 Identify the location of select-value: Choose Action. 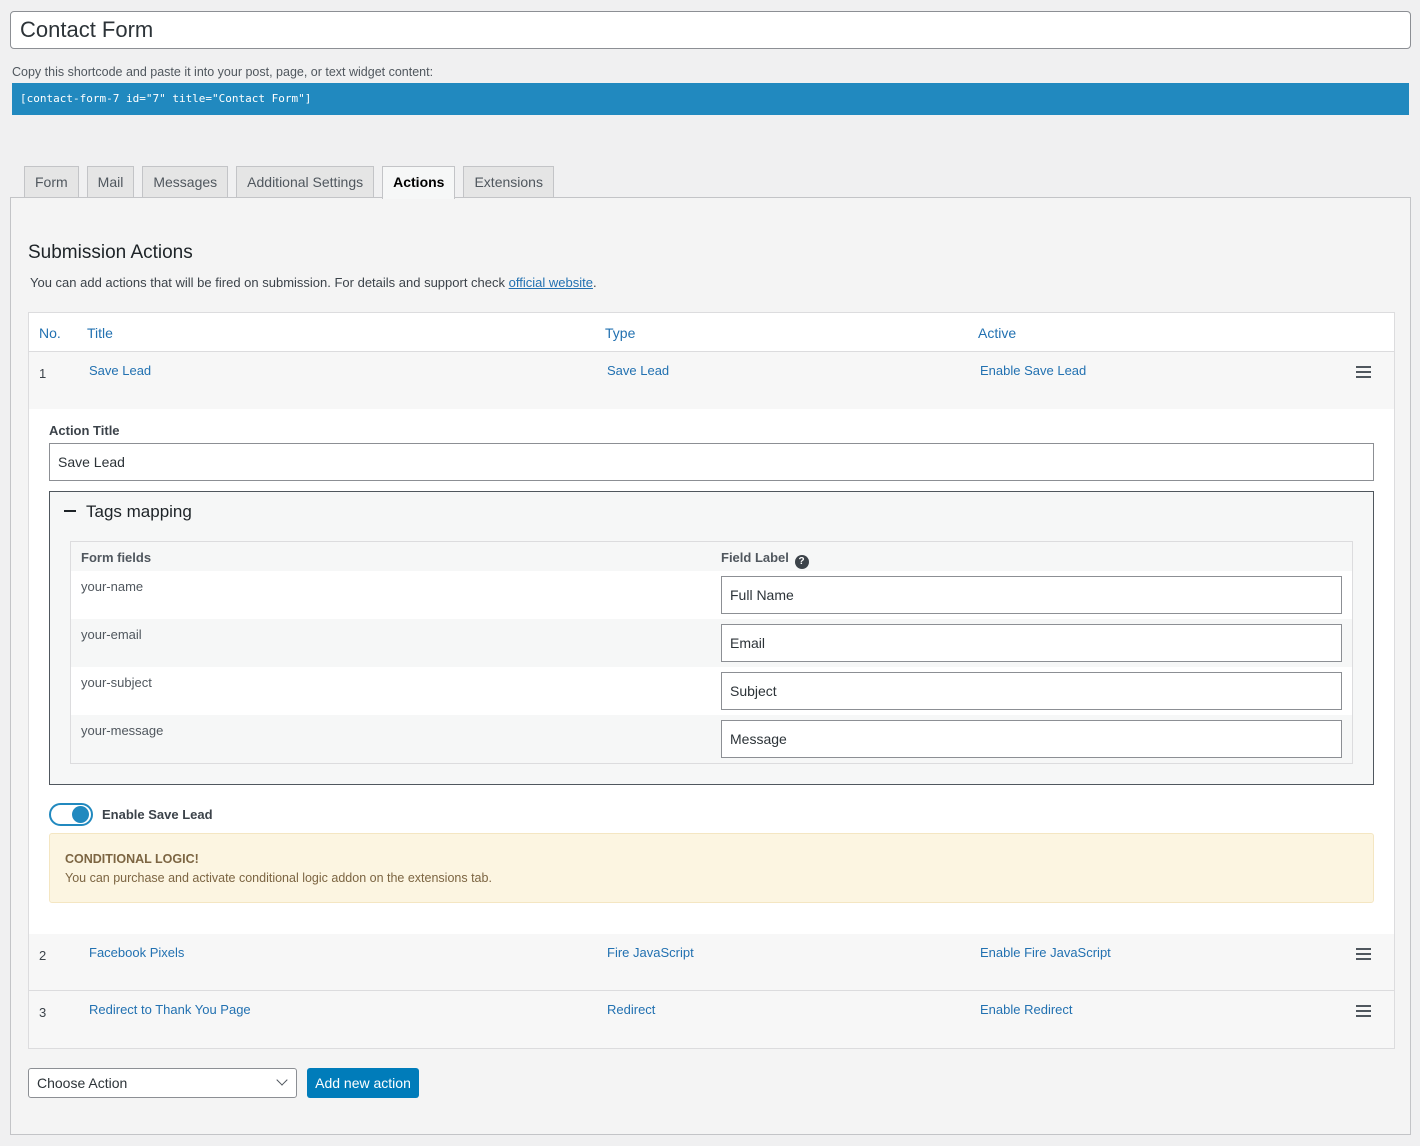
(82, 1083).